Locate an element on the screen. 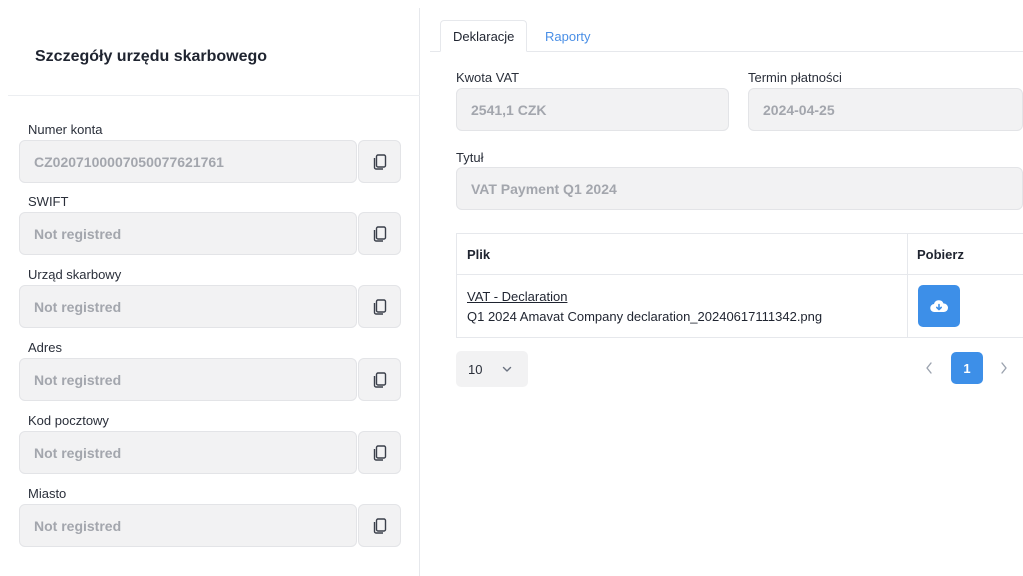  city-field: Not registred is located at coordinates (188, 525).